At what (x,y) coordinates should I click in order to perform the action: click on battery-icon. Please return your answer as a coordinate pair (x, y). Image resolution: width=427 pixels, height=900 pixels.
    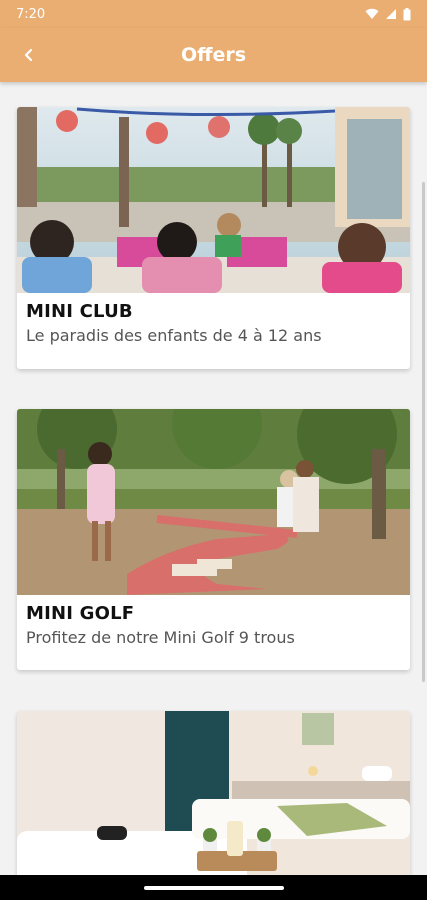
    Looking at the image, I should click on (407, 13).